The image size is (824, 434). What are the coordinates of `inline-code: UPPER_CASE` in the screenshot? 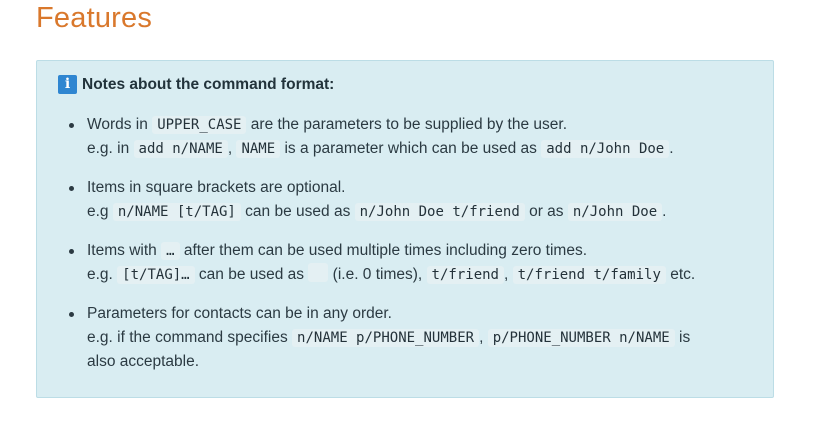 It's located at (199, 125).